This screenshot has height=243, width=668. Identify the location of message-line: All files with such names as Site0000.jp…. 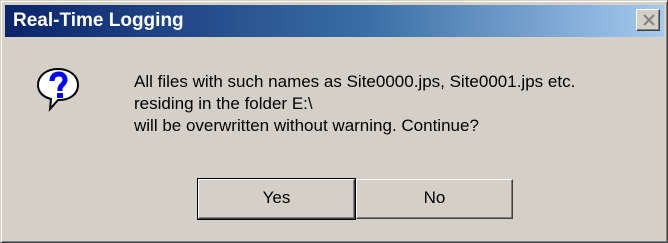
(355, 81).